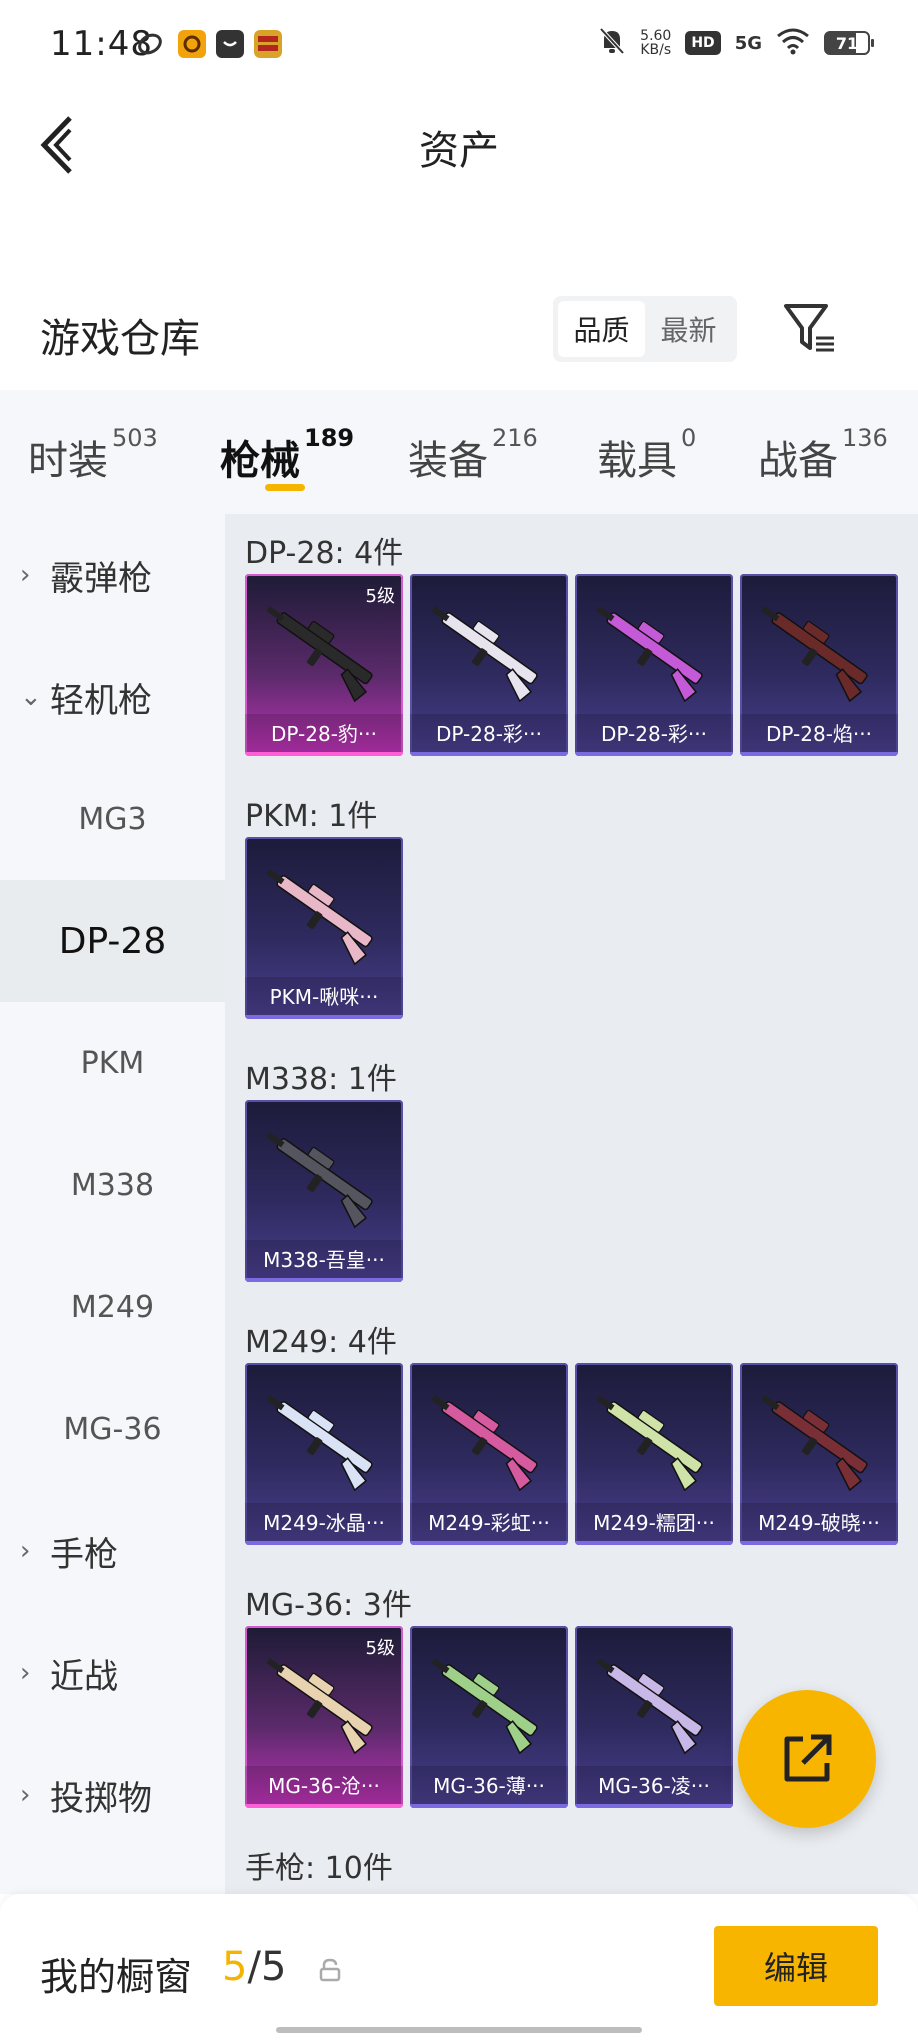 Image resolution: width=918 pixels, height=2040 pixels. I want to click on weapon-card-pkm: PKM-啾咪···, so click(324, 928).